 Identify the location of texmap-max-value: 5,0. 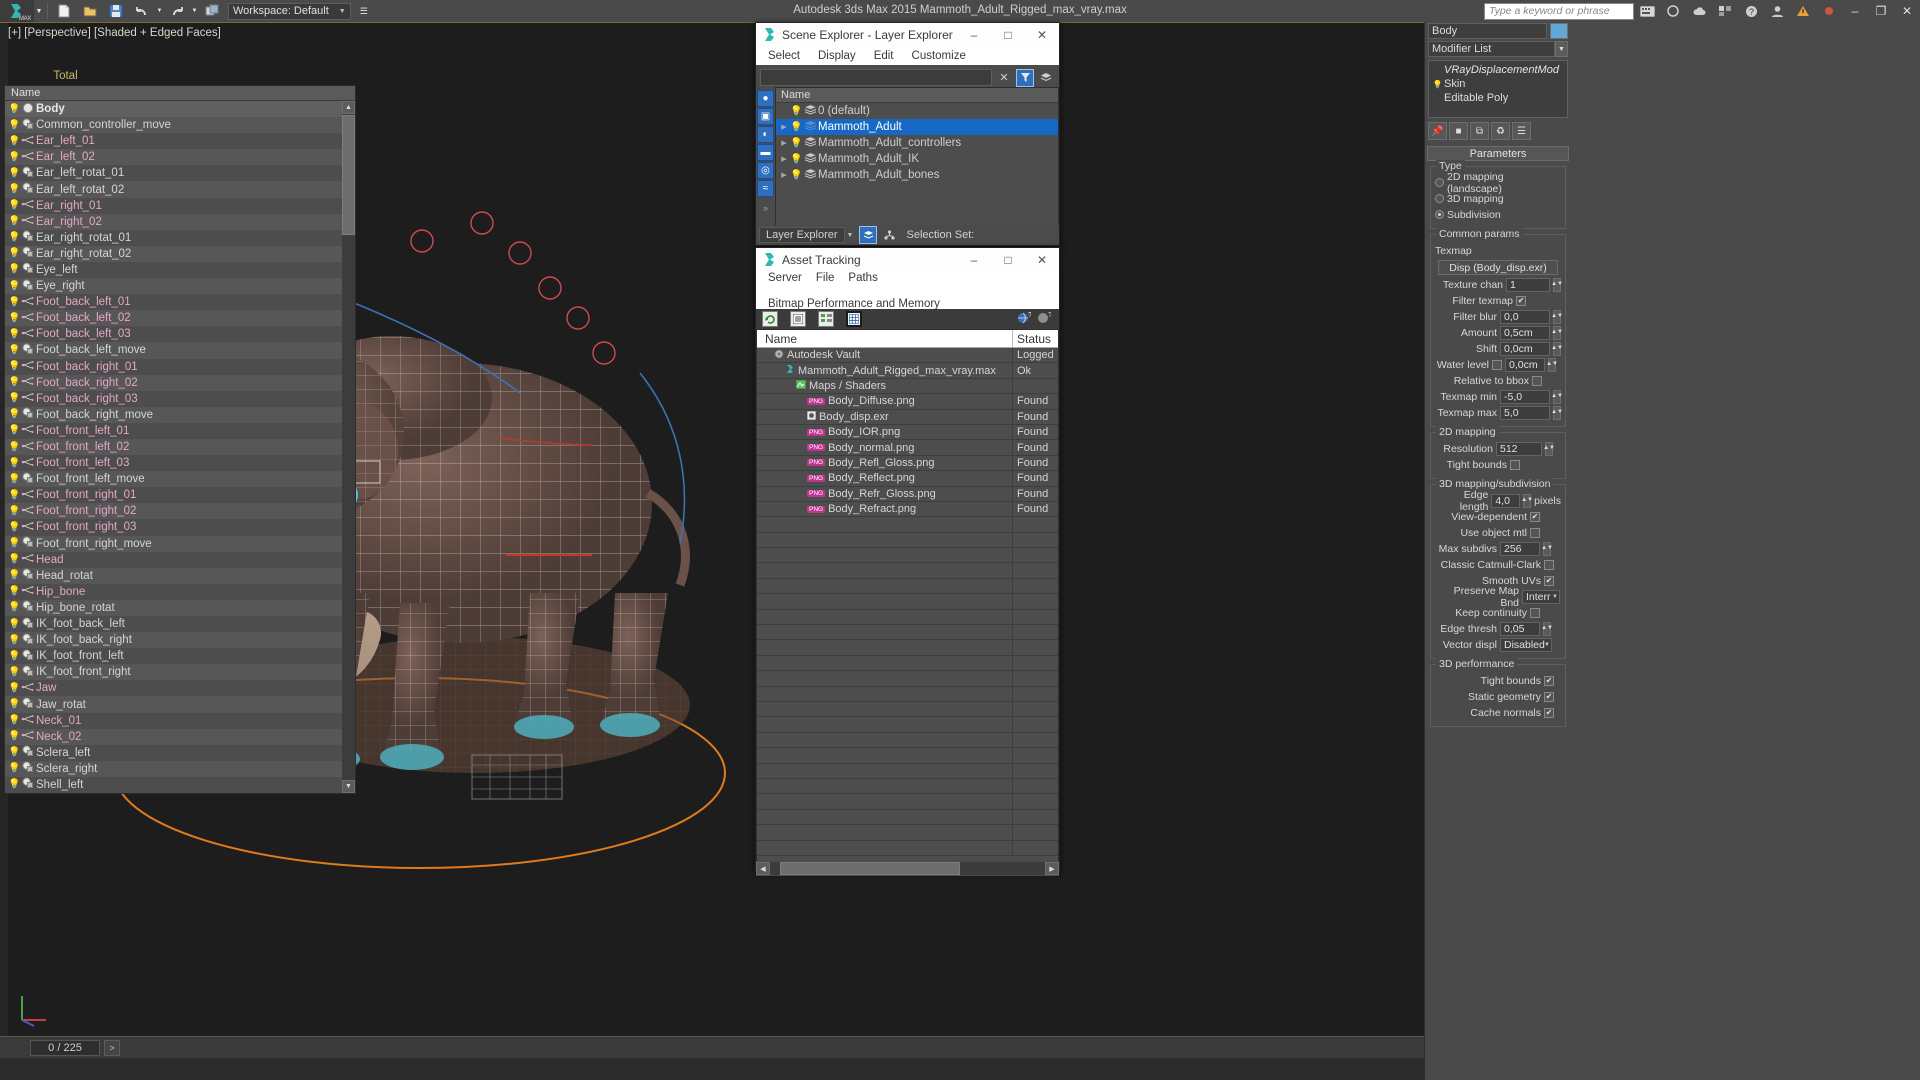
(1525, 412).